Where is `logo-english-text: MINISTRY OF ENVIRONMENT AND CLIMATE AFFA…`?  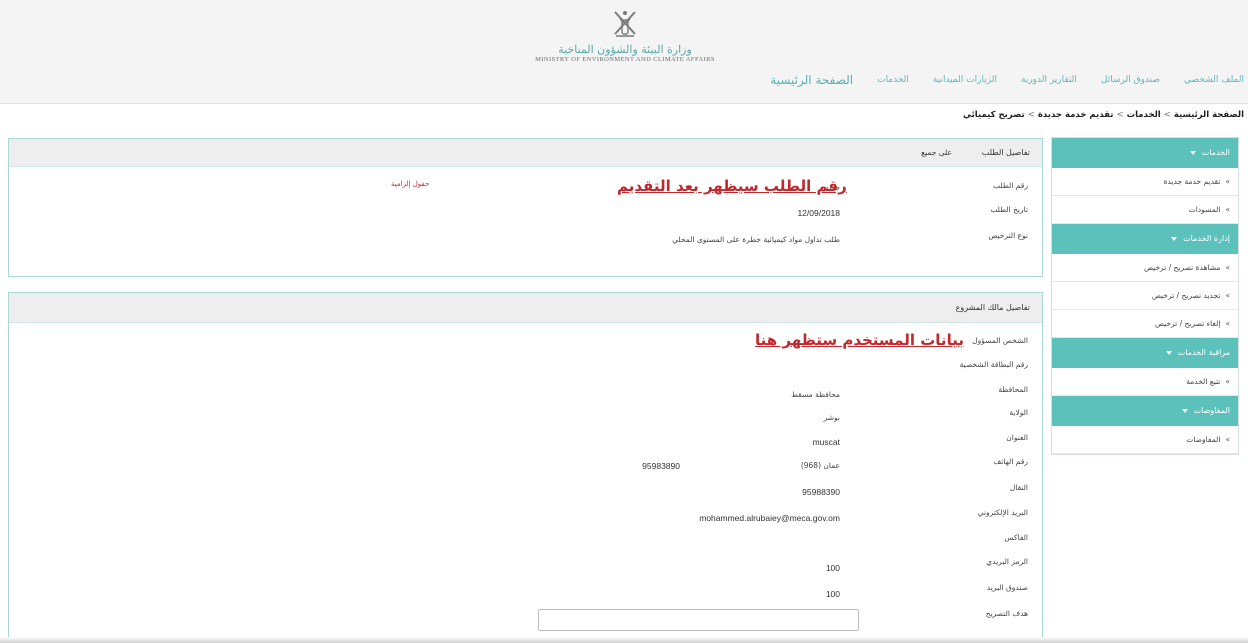
logo-english-text: MINISTRY OF ENVIRONMENT AND CLIMATE AFFA… is located at coordinates (625, 59).